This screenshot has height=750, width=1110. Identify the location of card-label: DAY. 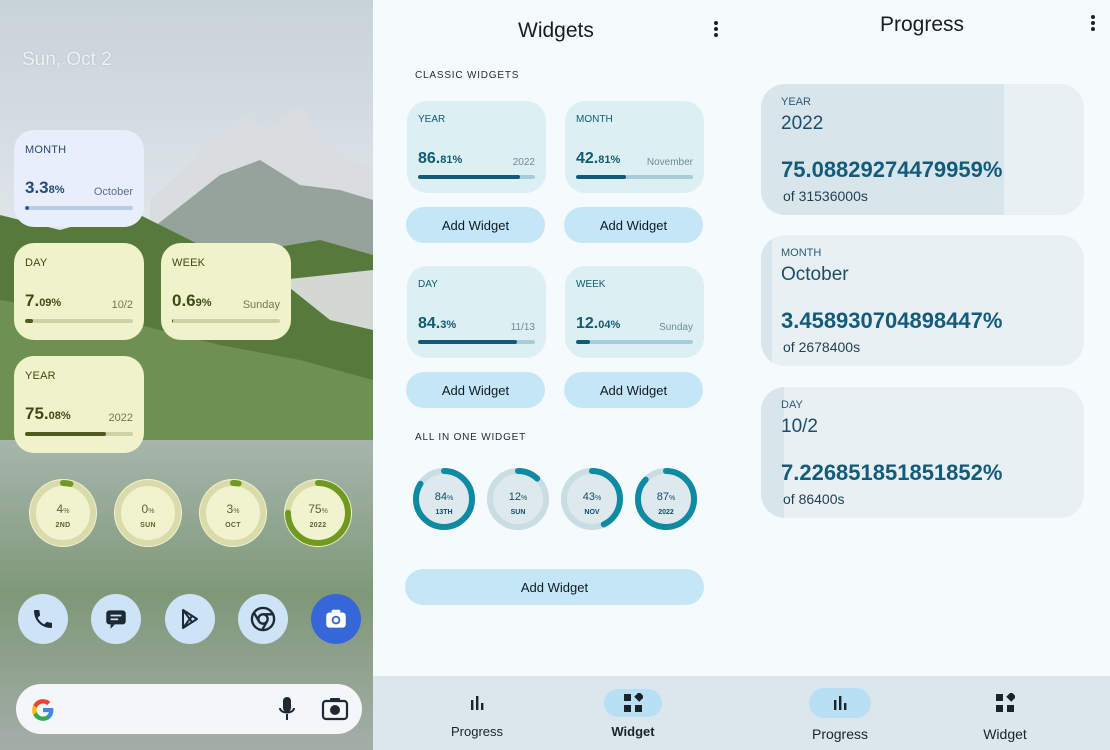
(792, 405).